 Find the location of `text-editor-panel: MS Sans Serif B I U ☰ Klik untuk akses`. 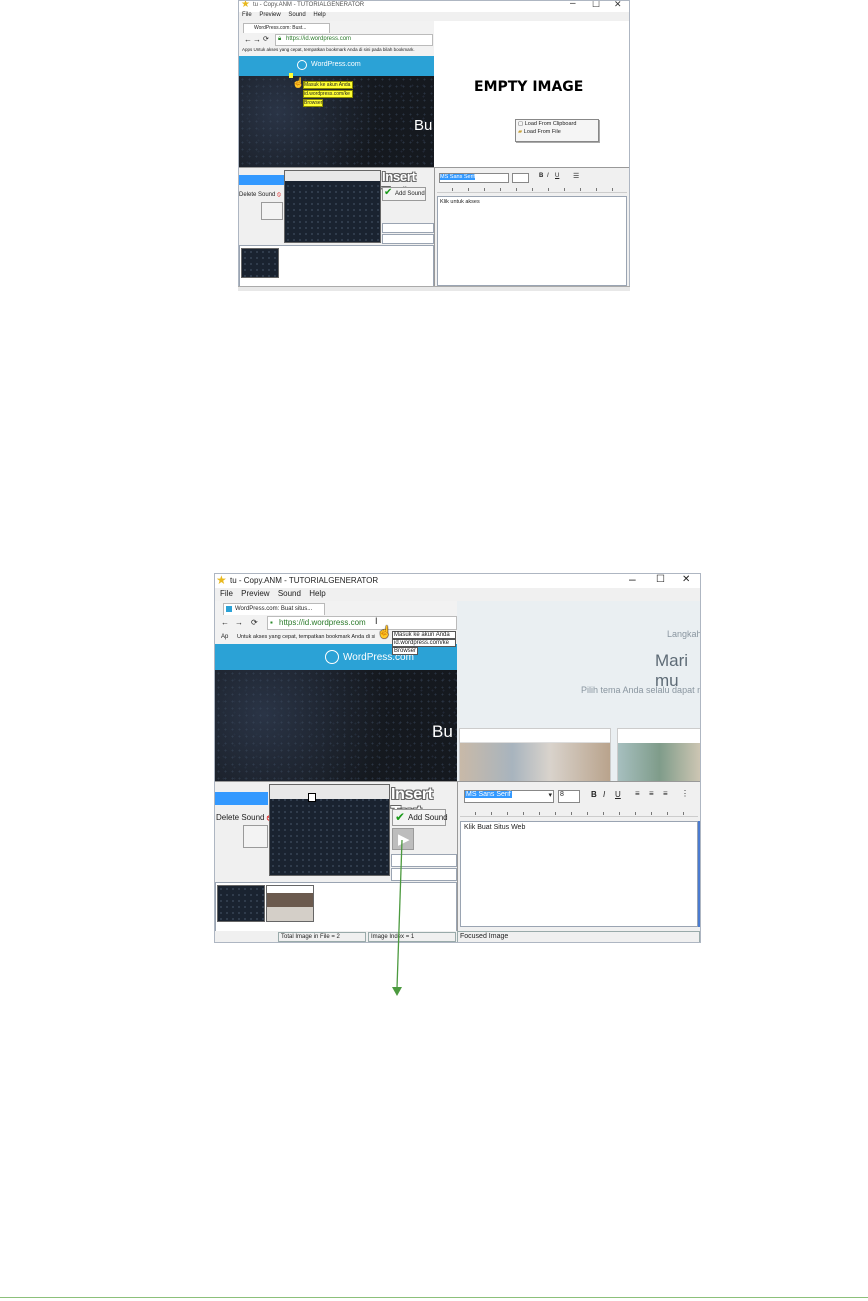

text-editor-panel: MS Sans Serif B I U ☰ Klik untuk akses is located at coordinates (531, 227).